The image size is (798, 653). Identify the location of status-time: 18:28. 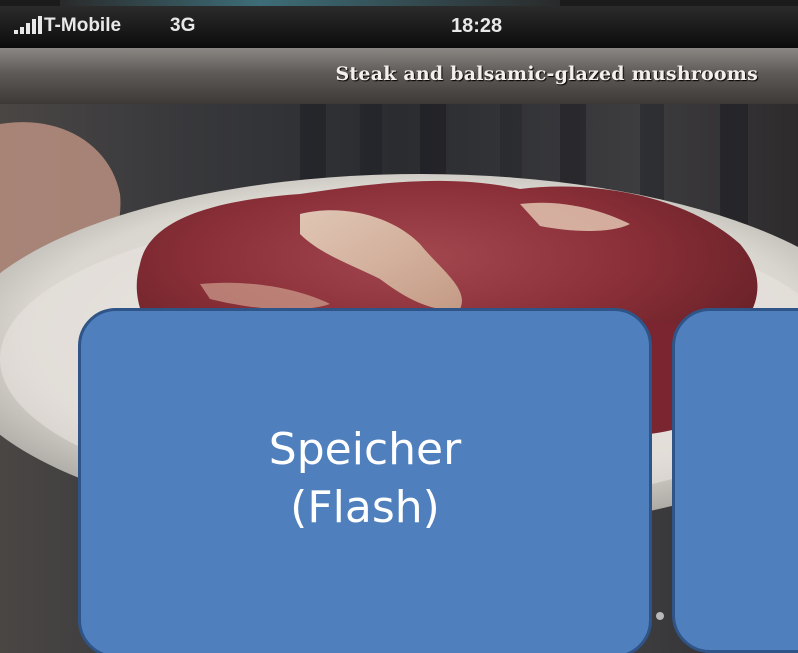
(477, 26).